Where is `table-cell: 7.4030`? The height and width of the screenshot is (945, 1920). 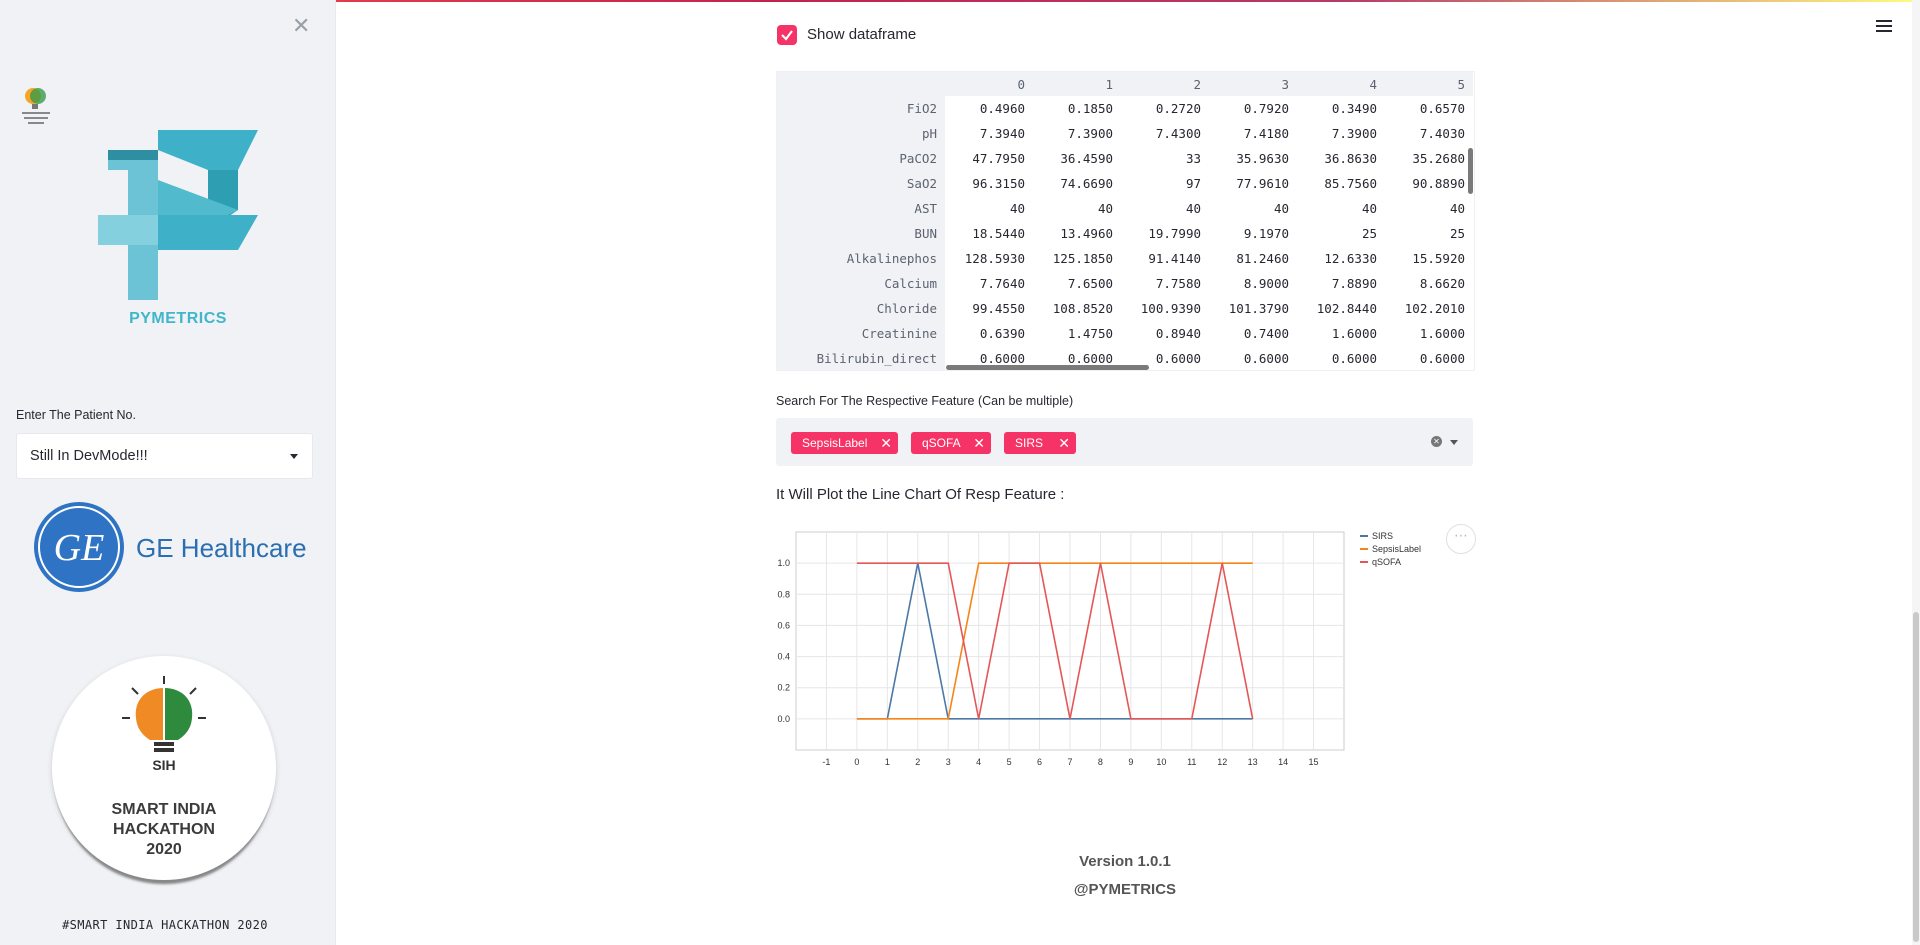 table-cell: 7.4030 is located at coordinates (1442, 133).